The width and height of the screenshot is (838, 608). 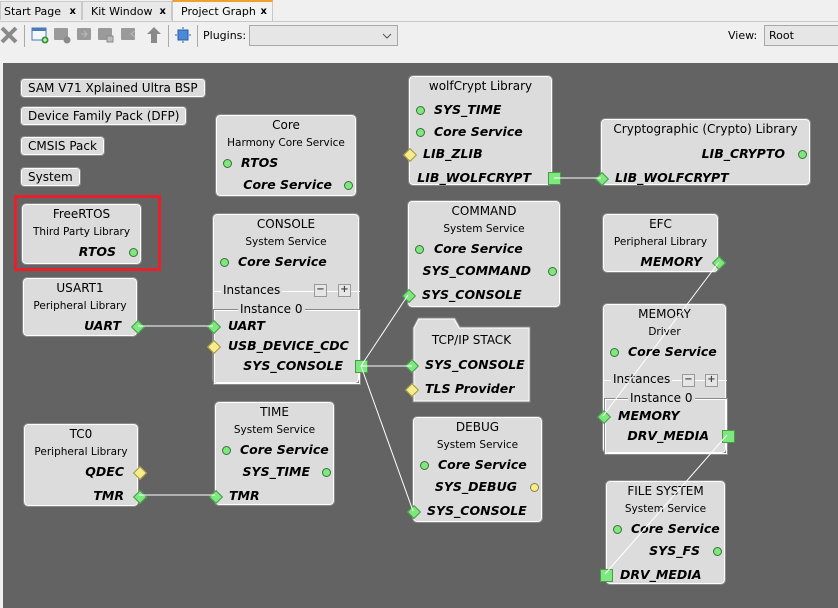 I want to click on tab-label: Start Page, so click(x=32, y=11).